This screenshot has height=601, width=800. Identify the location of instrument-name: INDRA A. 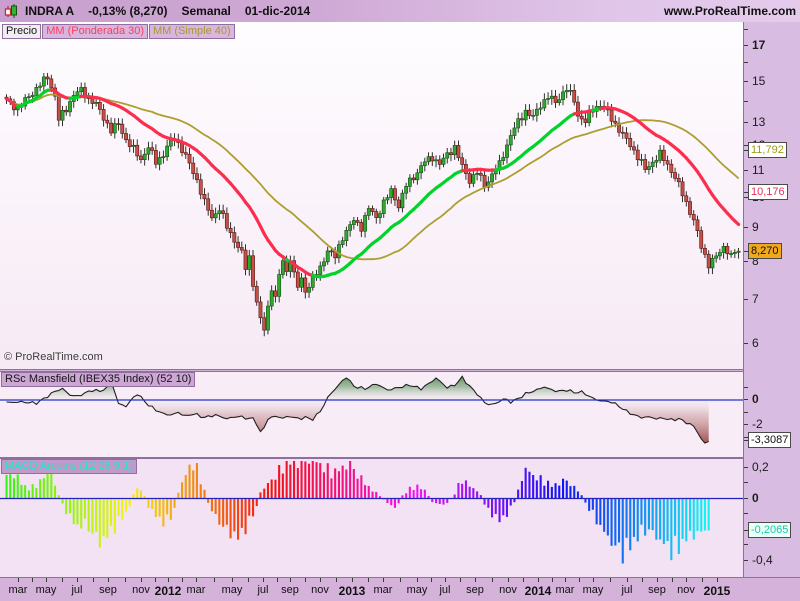
(49, 11).